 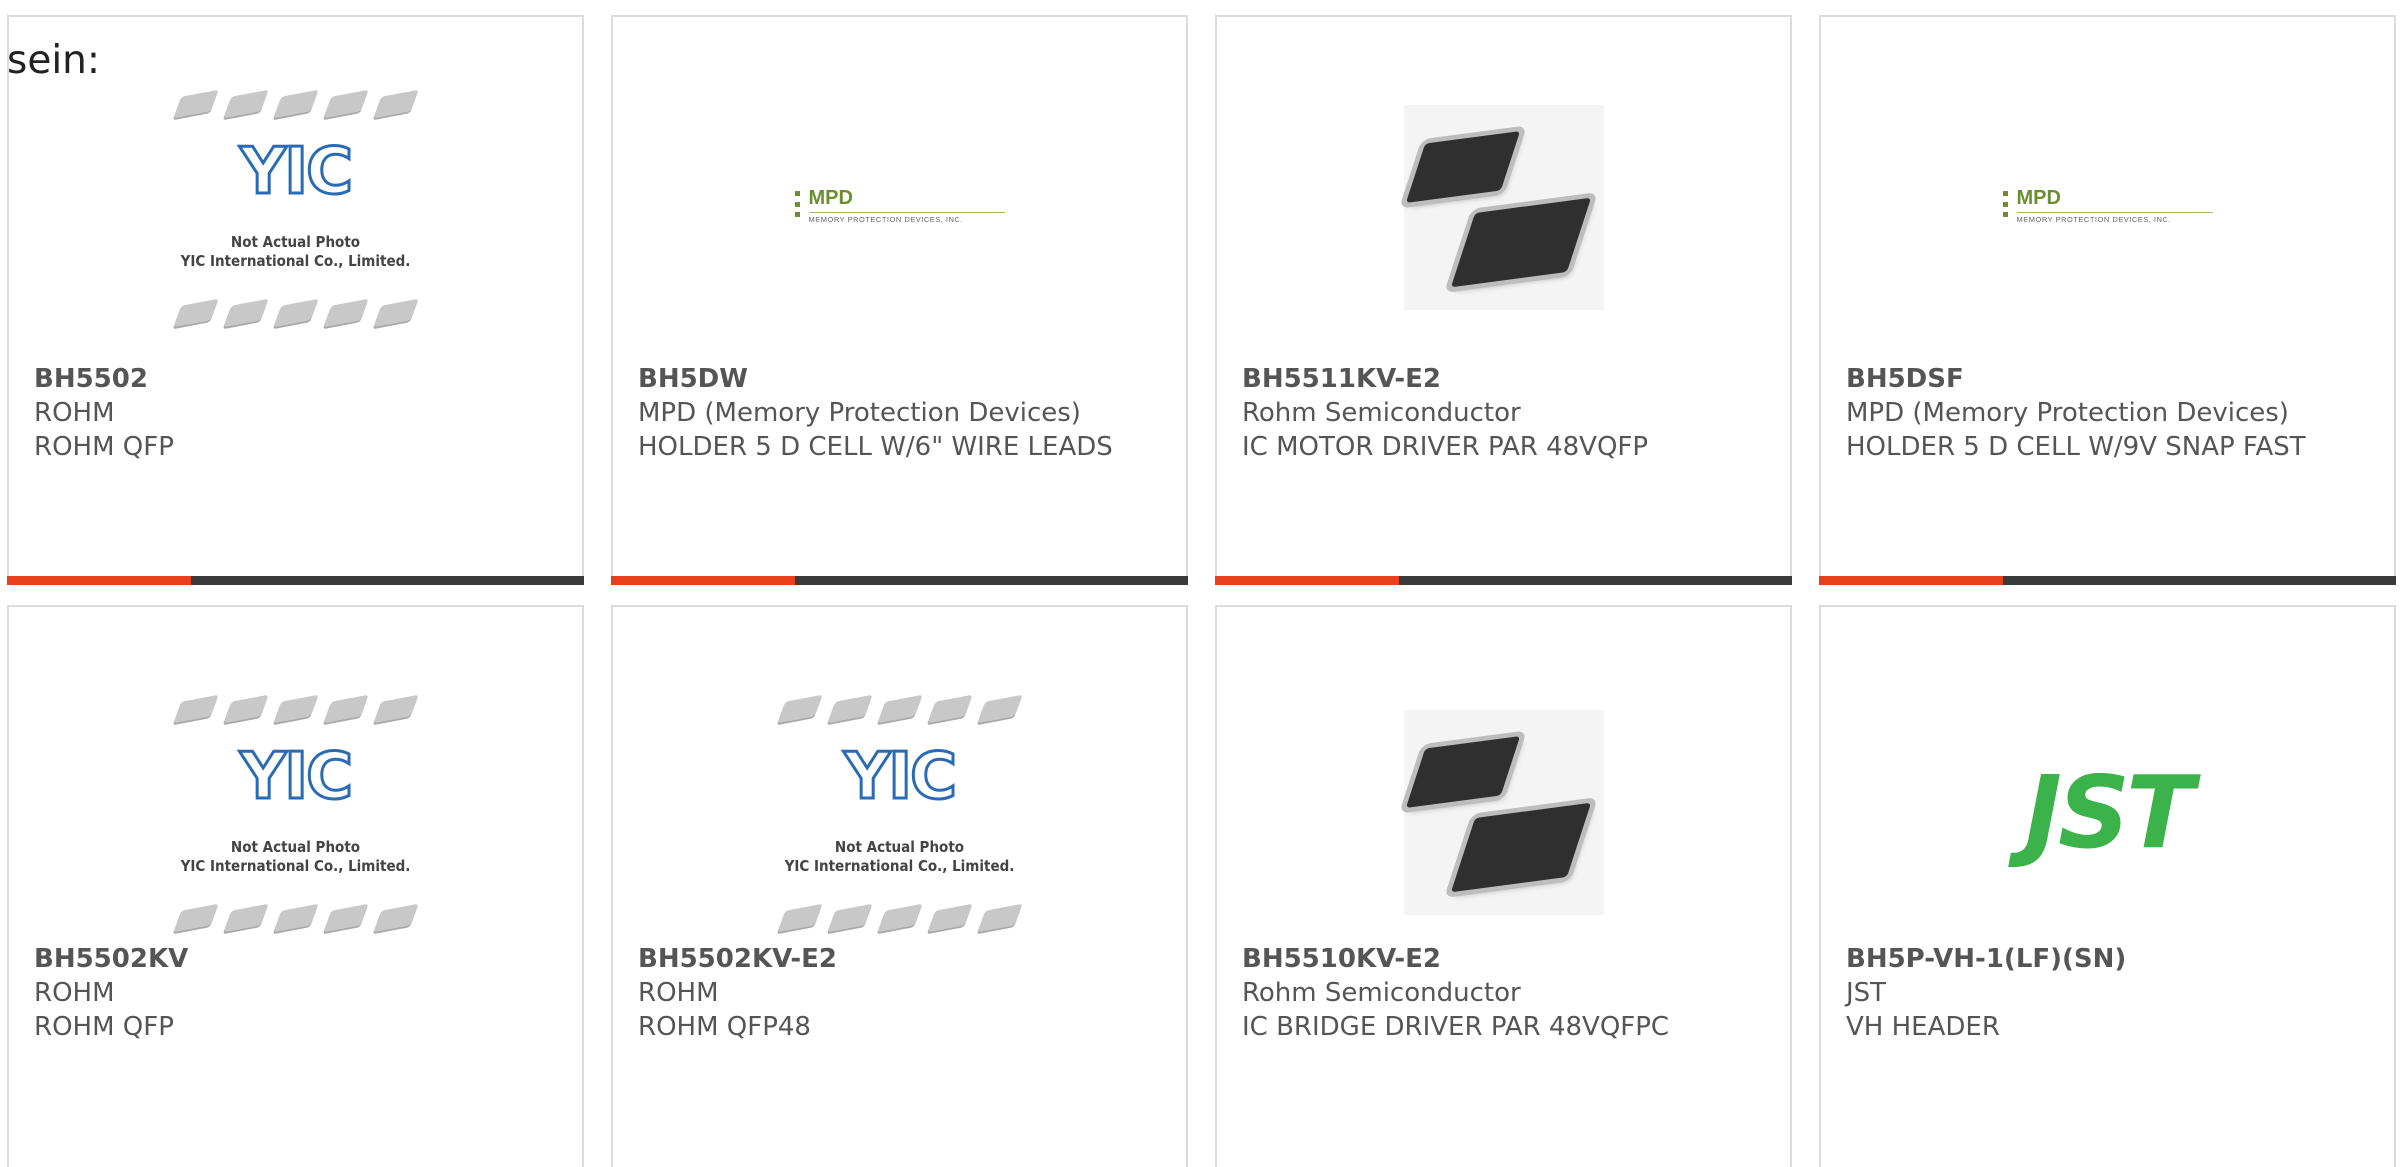 I want to click on part-number-link: BH5502KV, so click(x=298, y=959).